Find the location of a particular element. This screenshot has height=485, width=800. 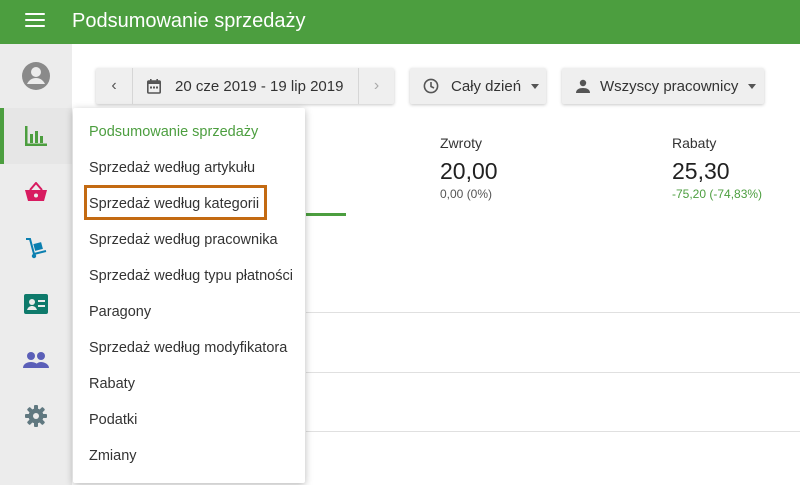

chevron-left-icon: ‹ is located at coordinates (114, 85).